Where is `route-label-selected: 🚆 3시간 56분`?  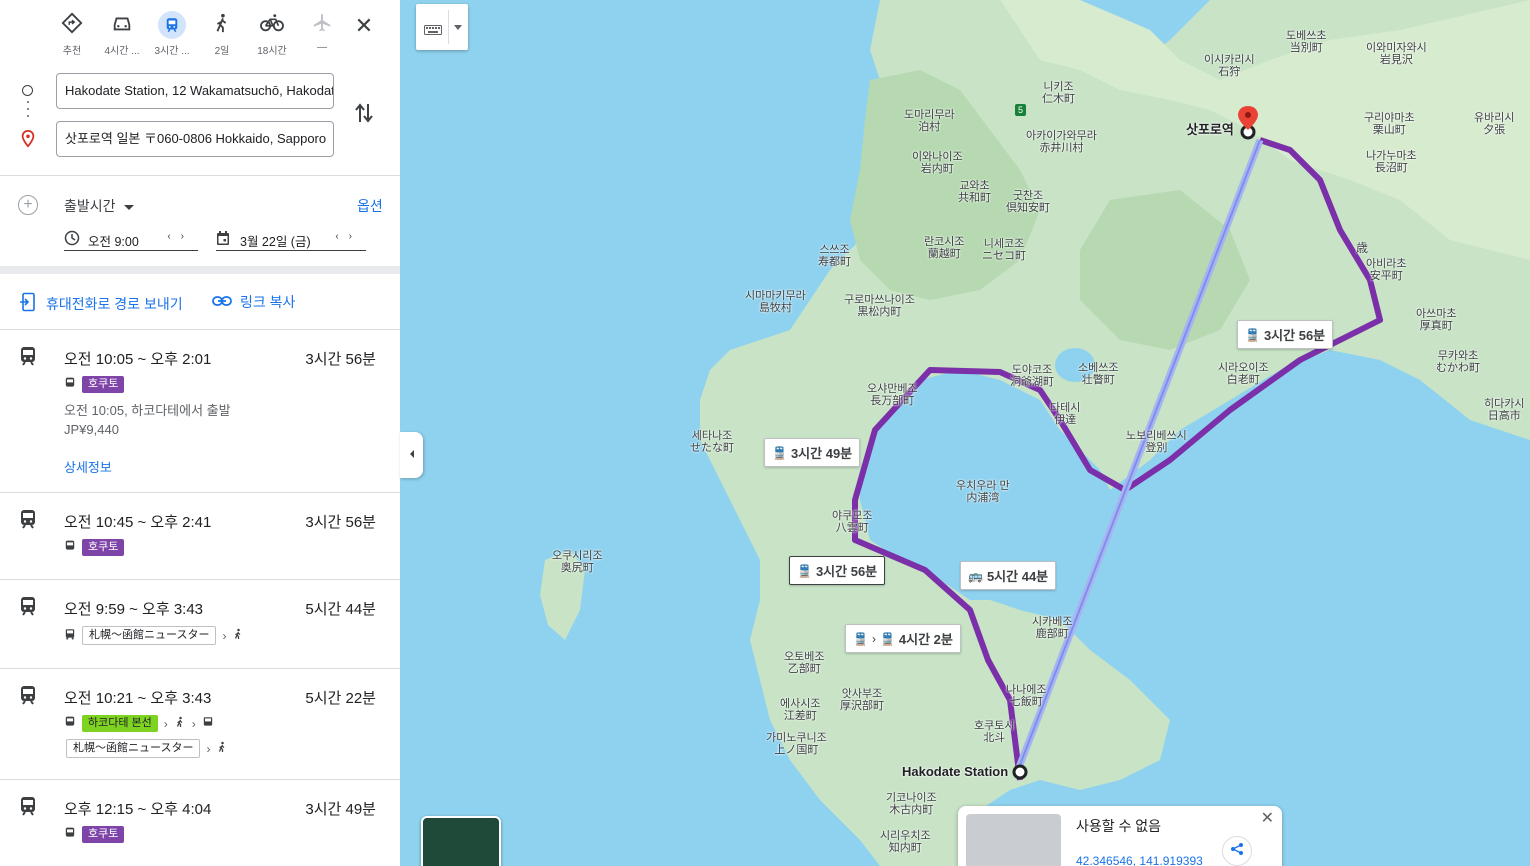 route-label-selected: 🚆 3시간 56분 is located at coordinates (837, 570).